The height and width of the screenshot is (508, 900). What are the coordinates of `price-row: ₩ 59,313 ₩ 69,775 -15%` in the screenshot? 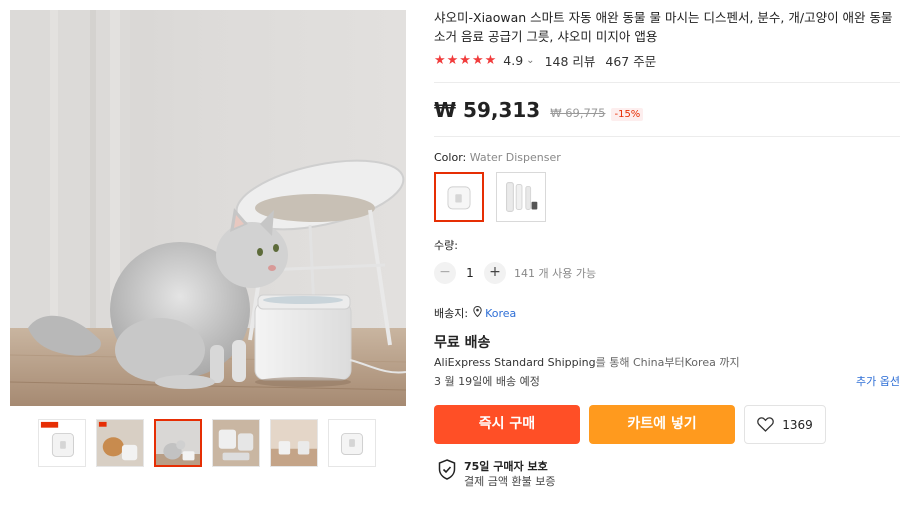 It's located at (539, 110).